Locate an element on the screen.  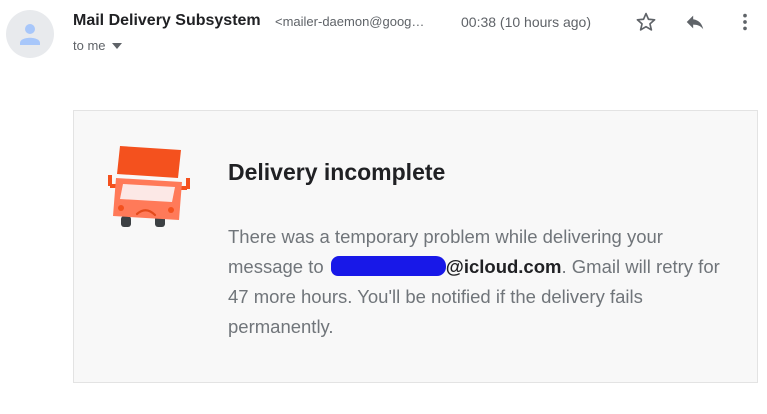
redacted-recipient is located at coordinates (388, 266).